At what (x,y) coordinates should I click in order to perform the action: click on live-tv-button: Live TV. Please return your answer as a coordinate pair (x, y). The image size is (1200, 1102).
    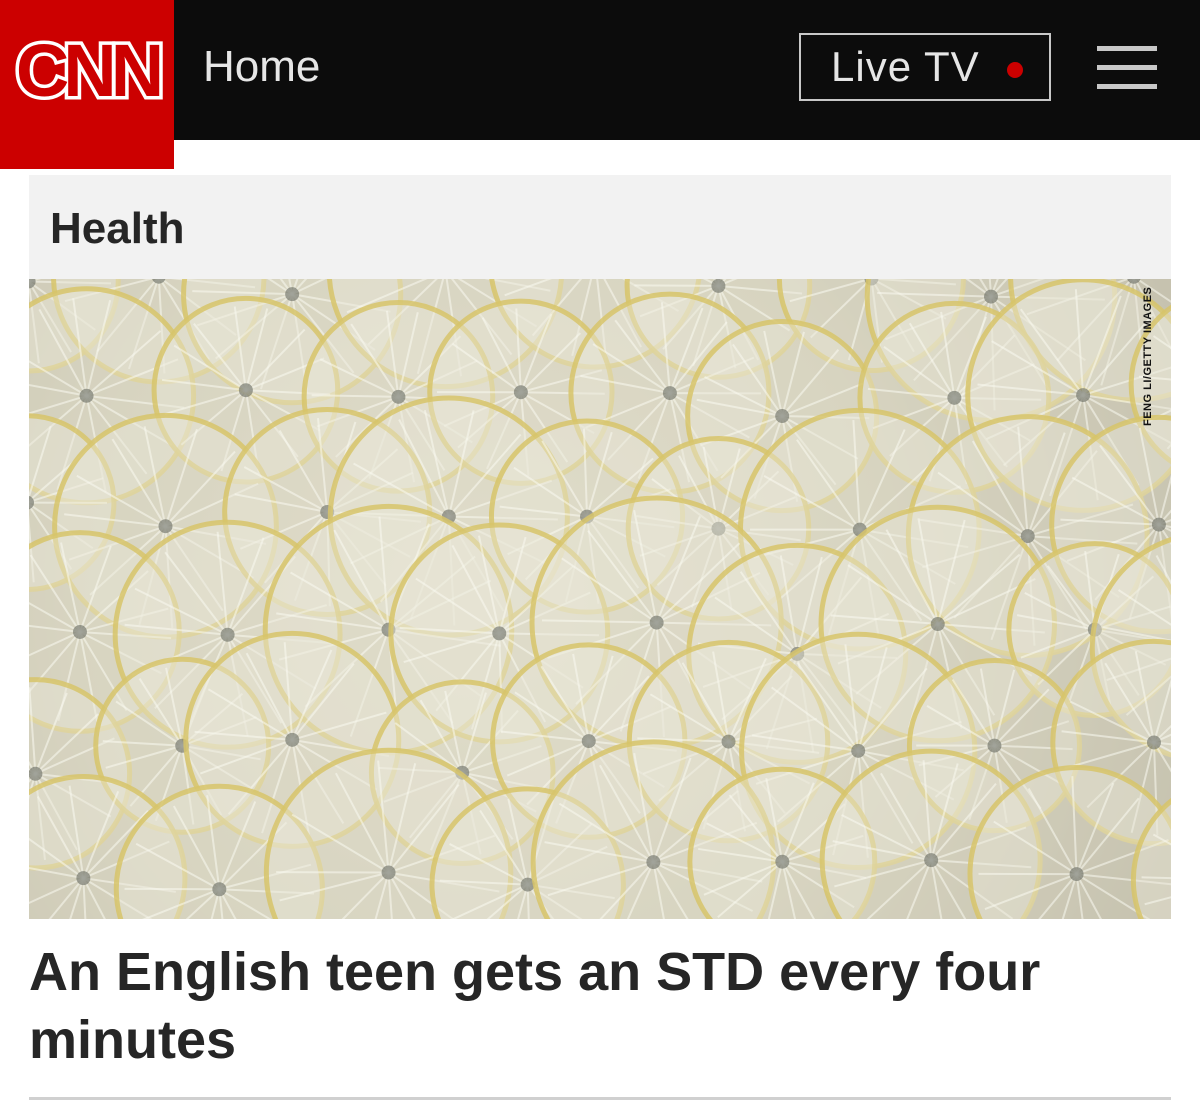
    Looking at the image, I should click on (925, 67).